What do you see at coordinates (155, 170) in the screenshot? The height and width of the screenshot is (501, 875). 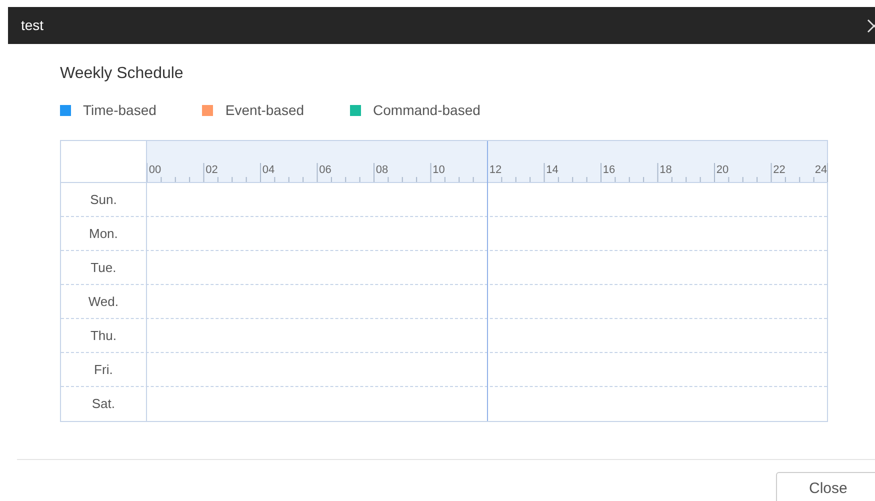 I see `hour-label: 00` at bounding box center [155, 170].